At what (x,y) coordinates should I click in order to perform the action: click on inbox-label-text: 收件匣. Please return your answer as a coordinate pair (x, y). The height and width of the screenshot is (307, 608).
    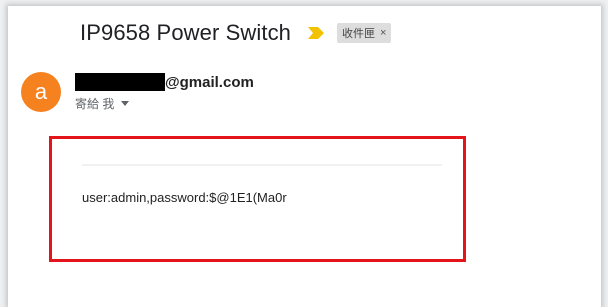
    Looking at the image, I should click on (359, 34).